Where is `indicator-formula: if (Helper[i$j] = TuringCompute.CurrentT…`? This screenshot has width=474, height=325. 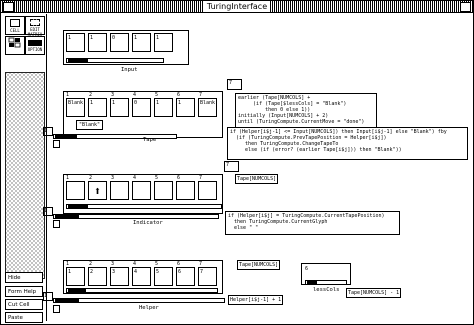
indicator-formula: if (Helper[i$j] = TuringCompute.CurrentT… is located at coordinates (312, 223).